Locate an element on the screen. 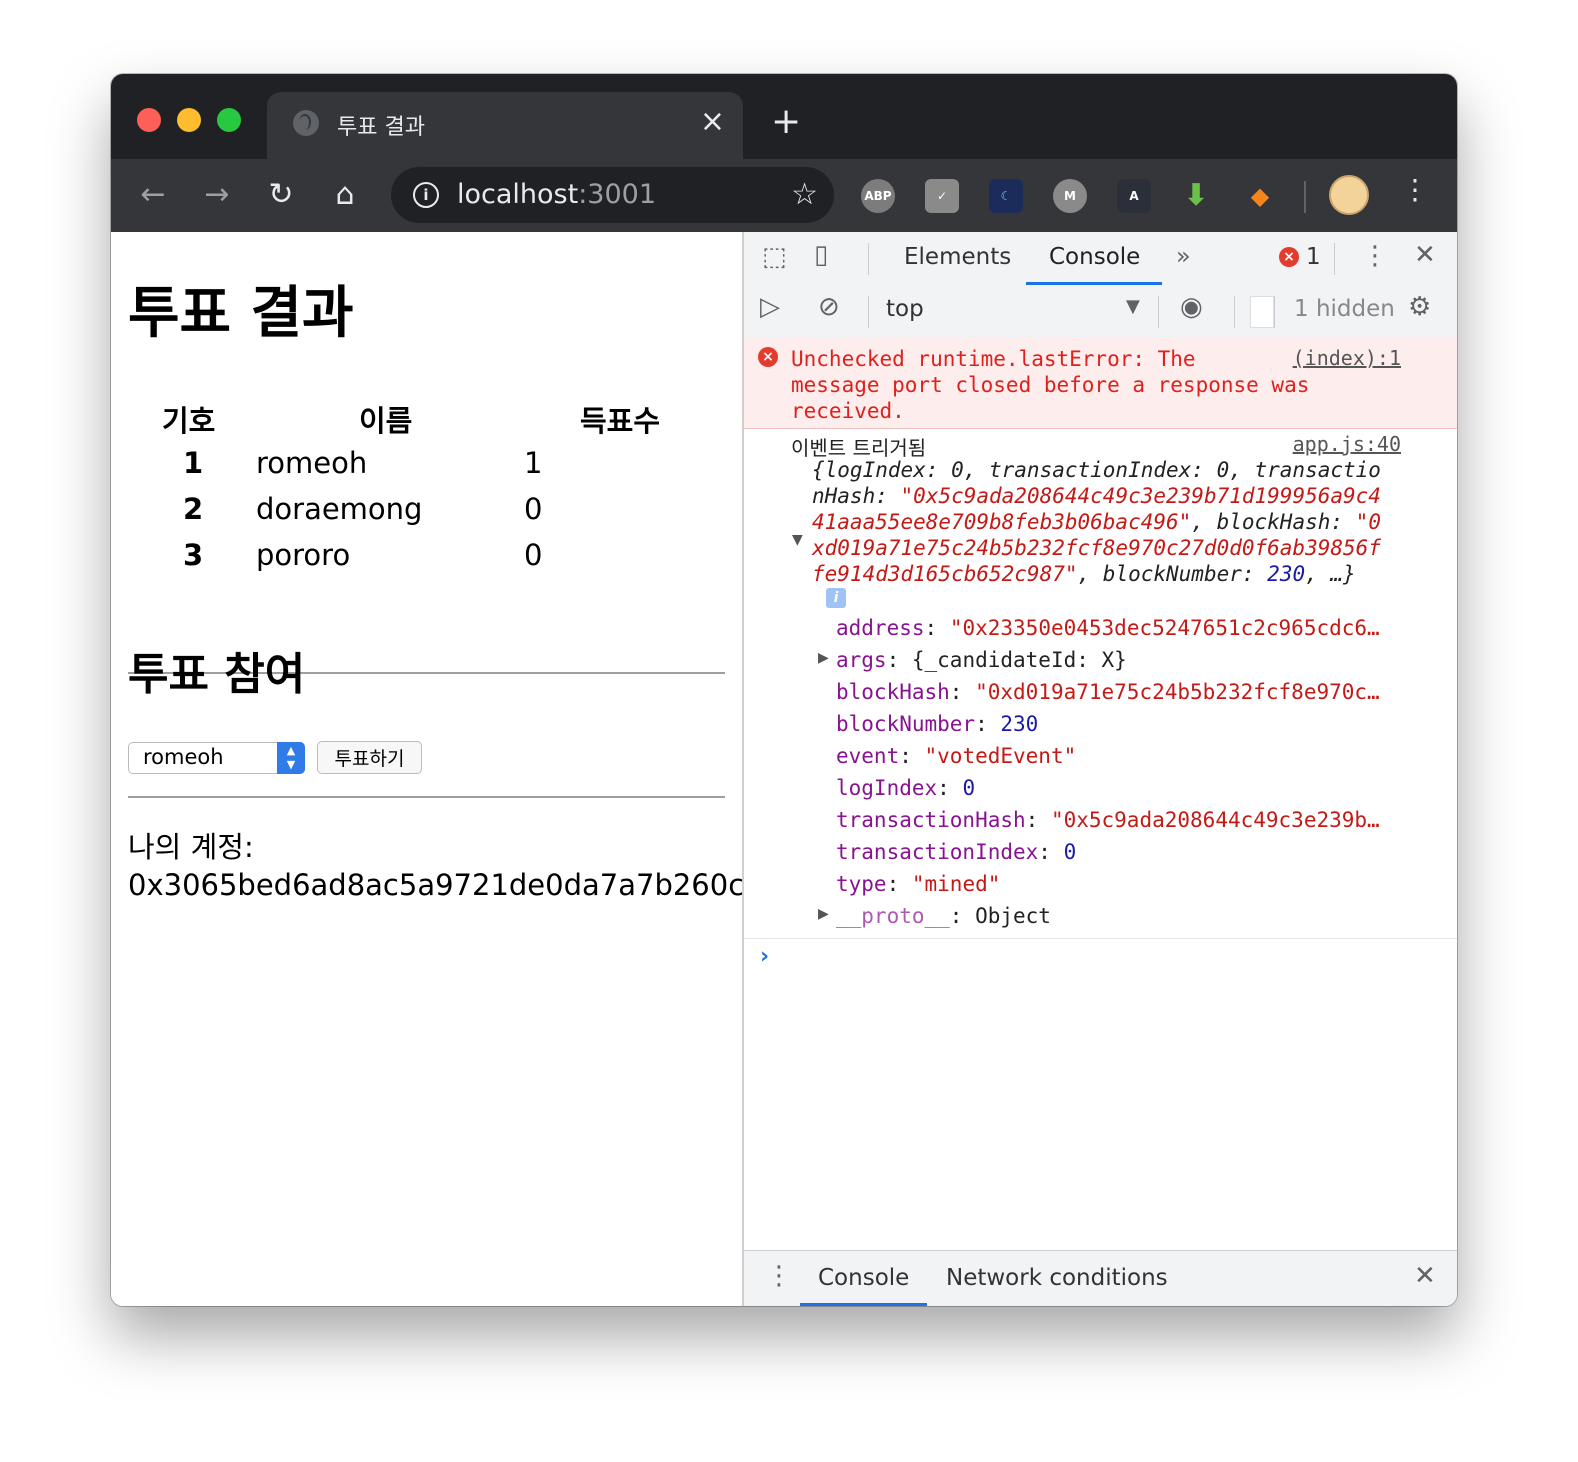 Image resolution: width=1578 pixels, height=1462 pixels. candidate-select: romeoh ▲ ▼ is located at coordinates (216, 758).